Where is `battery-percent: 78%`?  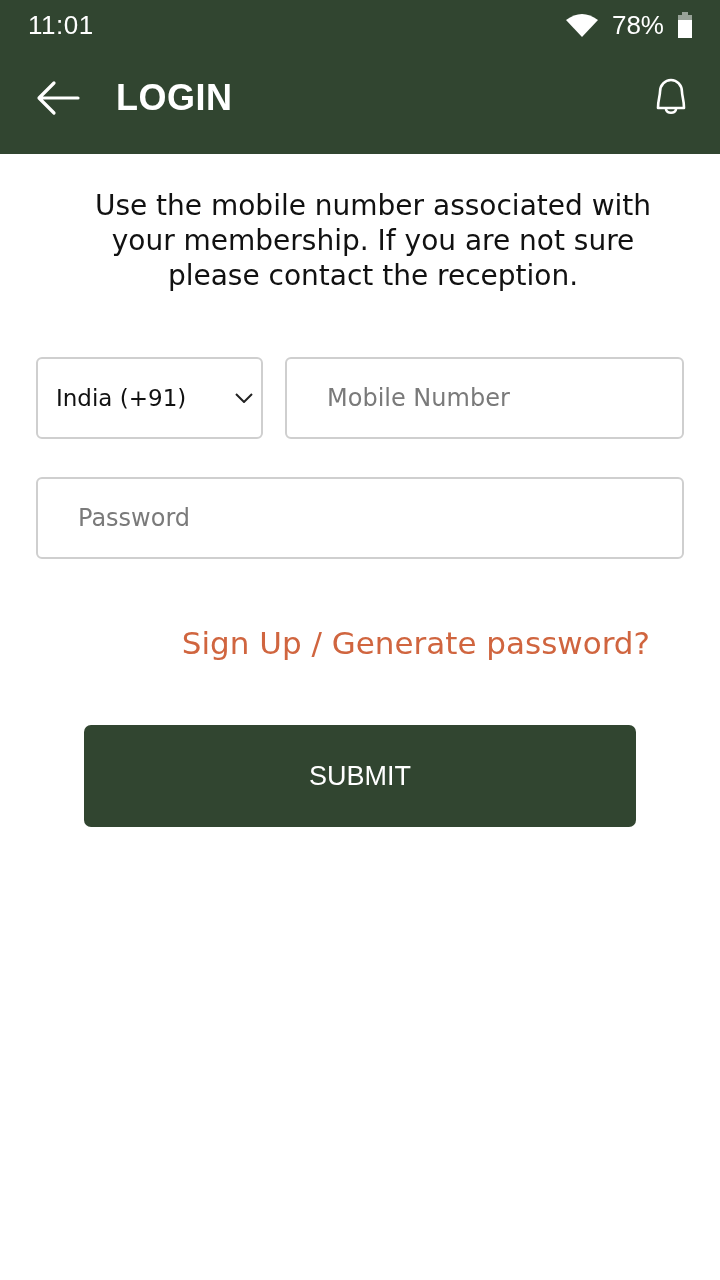 battery-percent: 78% is located at coordinates (637, 25).